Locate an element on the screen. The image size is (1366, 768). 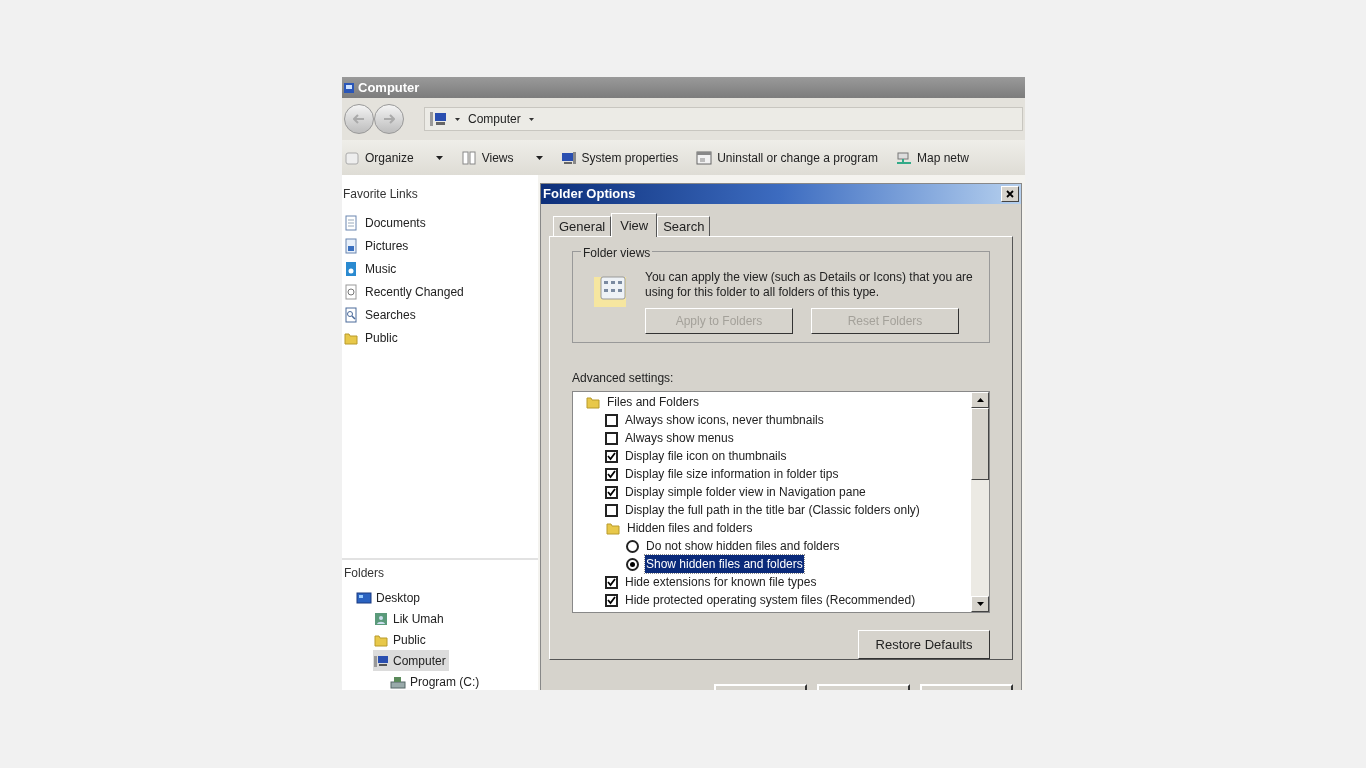
settings-group-label: Files and Folders is located at coordinates (653, 402).